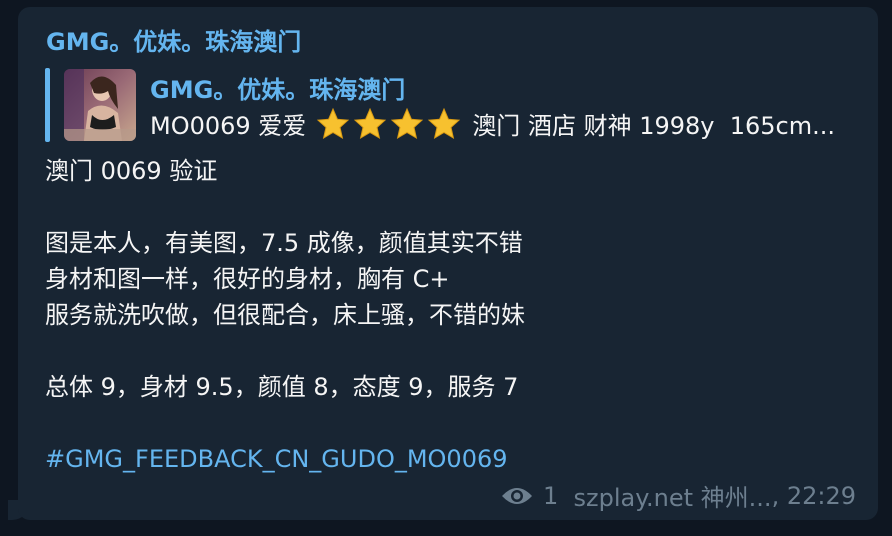 The image size is (892, 536). Describe the element at coordinates (550, 495) in the screenshot. I see `view-count: 1` at that location.